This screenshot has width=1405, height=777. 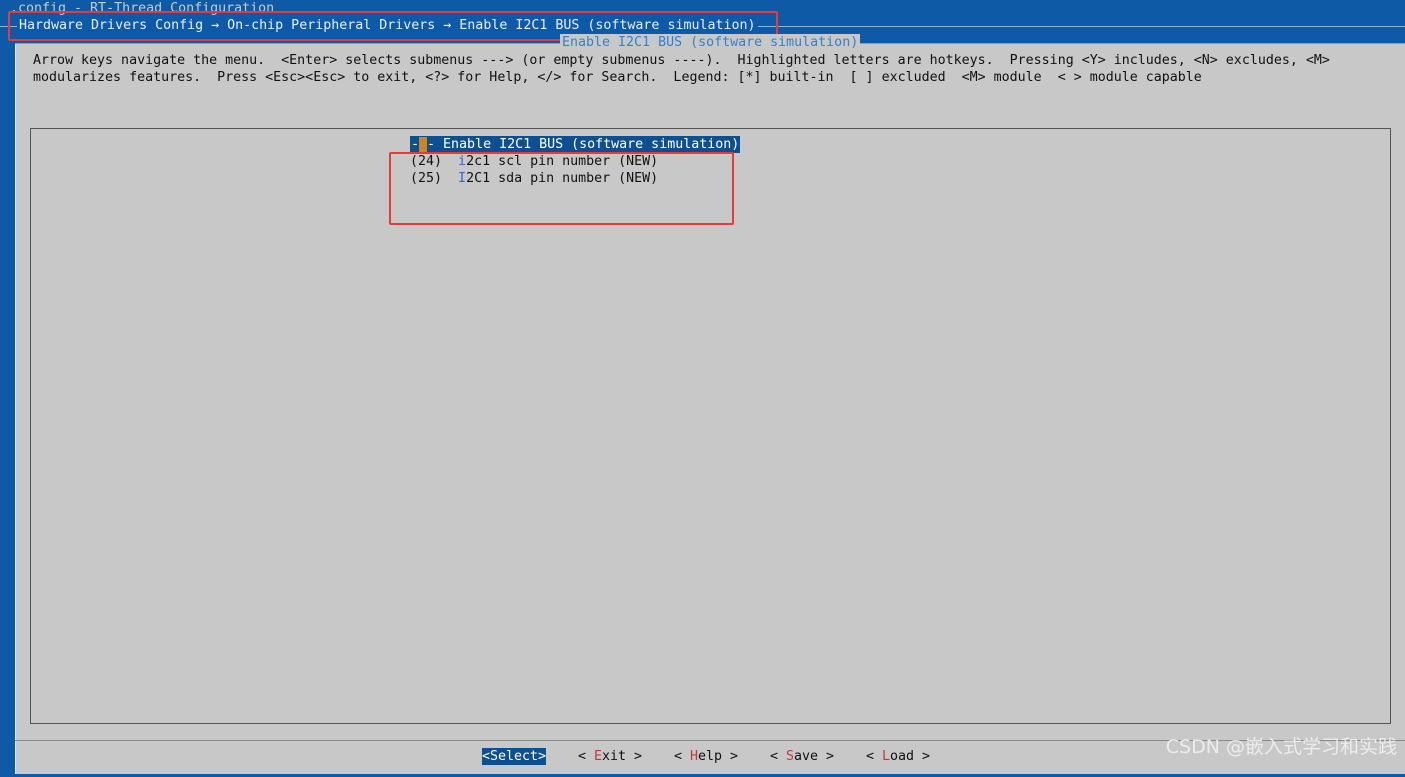 I want to click on menu-item-label: - Enable I2C1 BUS (software simulation), so click(x=583, y=144).